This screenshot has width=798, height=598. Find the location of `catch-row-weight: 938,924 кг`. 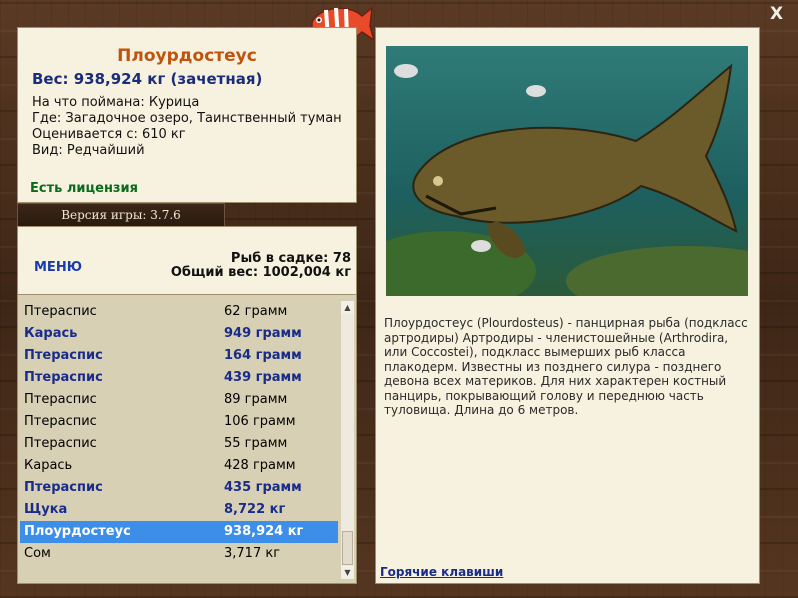

catch-row-weight: 938,924 кг is located at coordinates (264, 531).